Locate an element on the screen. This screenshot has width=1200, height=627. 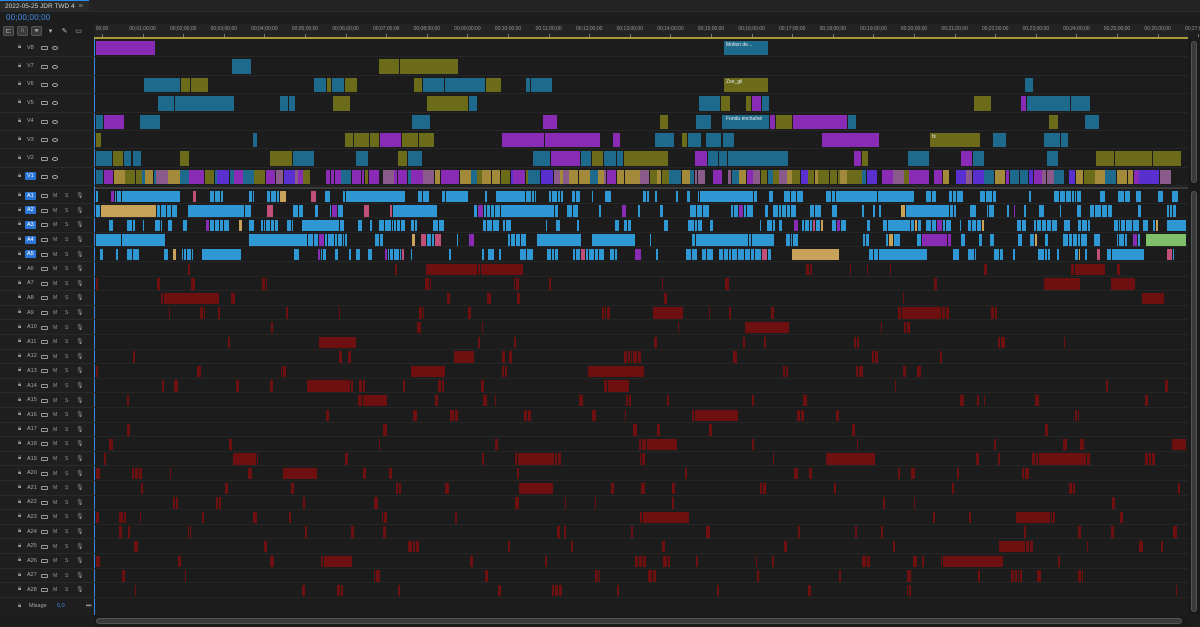
go-to-end-icon: ⏭ is located at coordinates (88, 606).